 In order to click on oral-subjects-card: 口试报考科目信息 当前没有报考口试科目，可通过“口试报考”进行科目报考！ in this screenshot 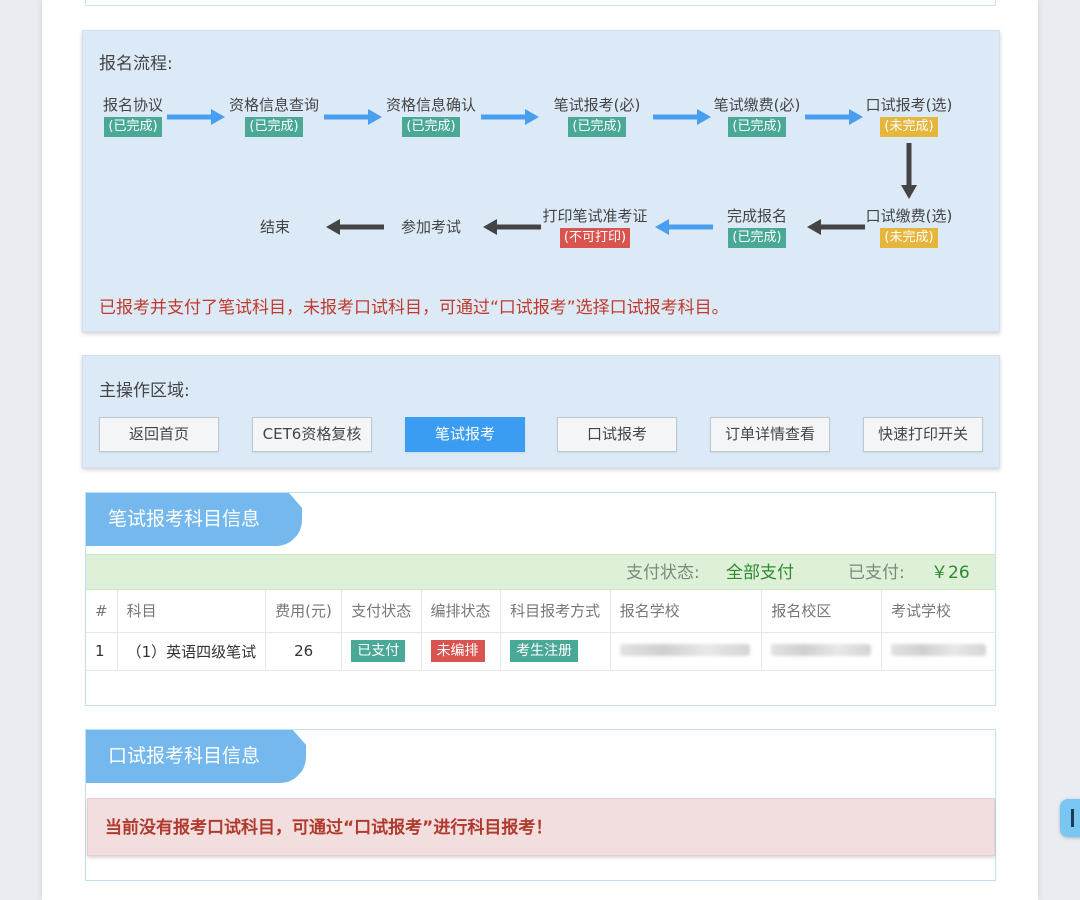, I will do `click(540, 805)`.